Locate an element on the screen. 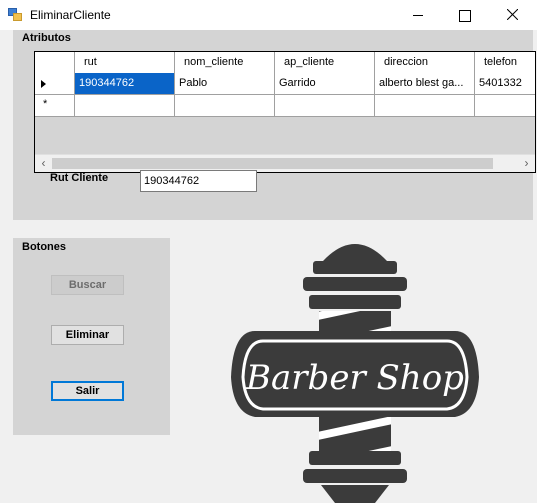  buttons-group: Botones Buscar Eliminar Salir is located at coordinates (91, 336).